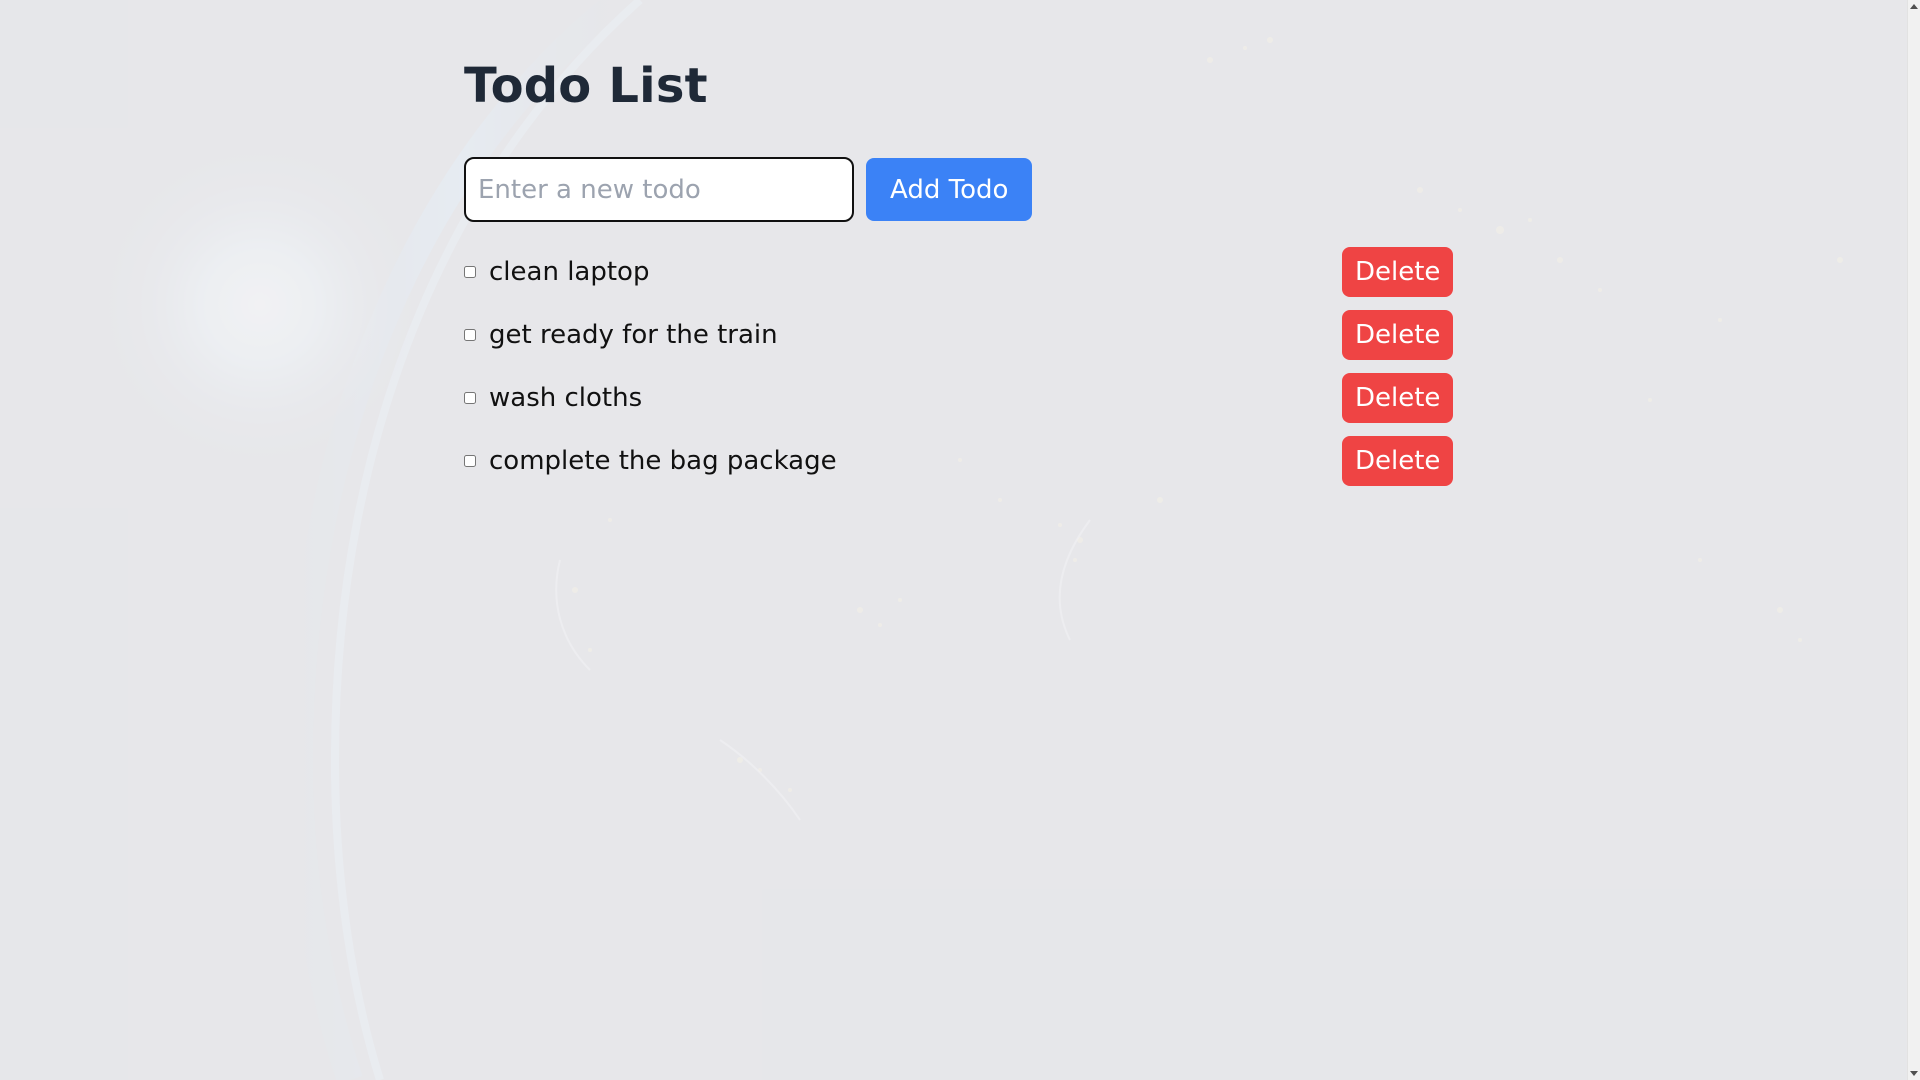  I want to click on todo-input, so click(659, 189).